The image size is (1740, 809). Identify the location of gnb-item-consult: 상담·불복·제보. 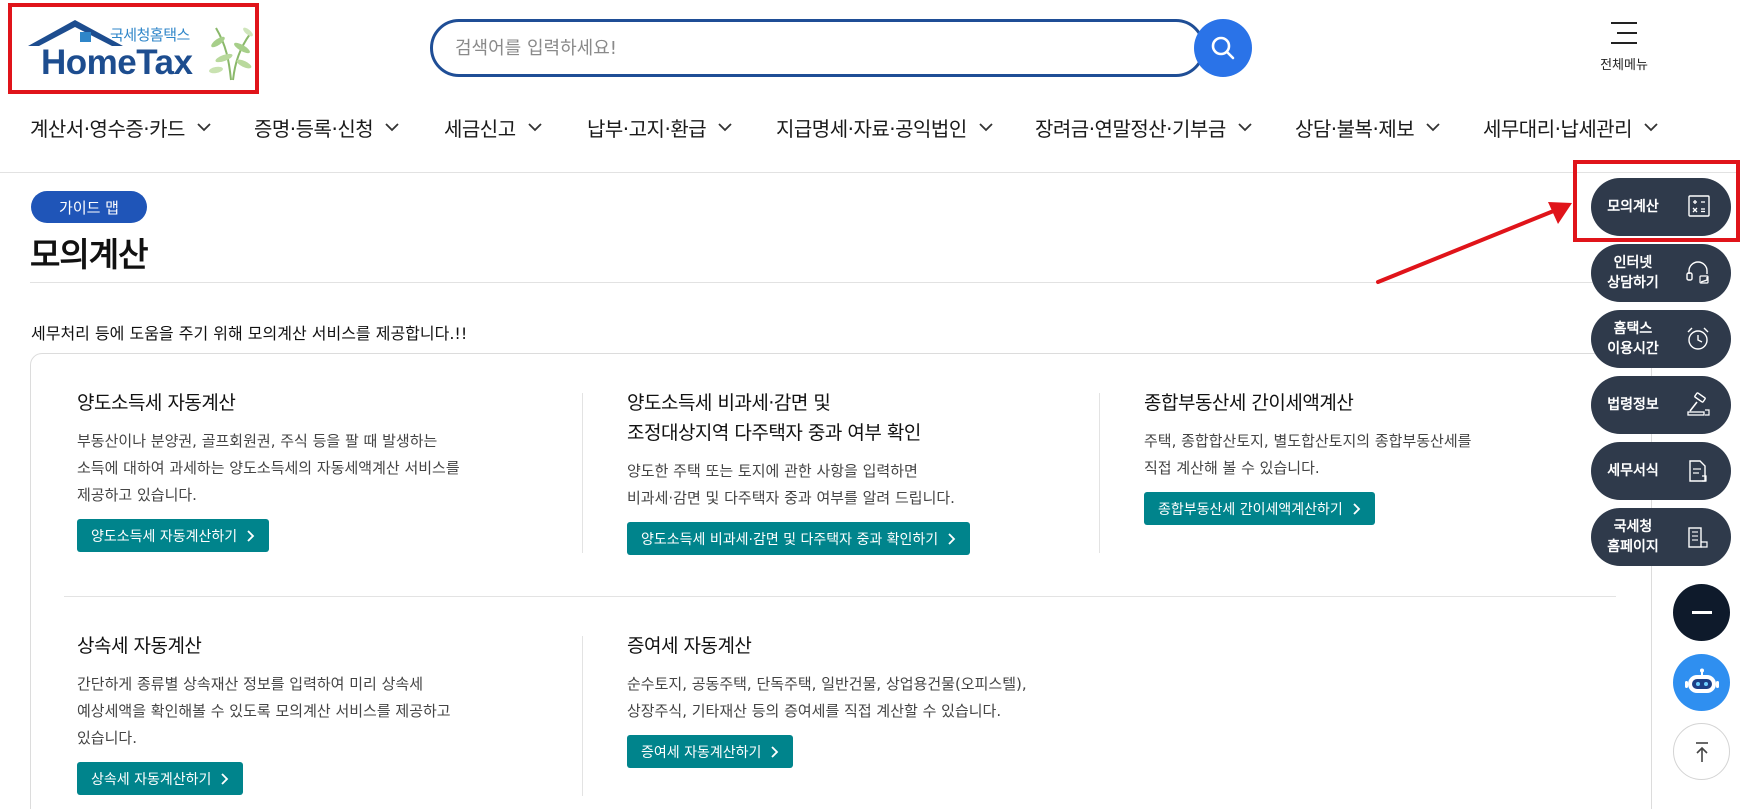
(1367, 127).